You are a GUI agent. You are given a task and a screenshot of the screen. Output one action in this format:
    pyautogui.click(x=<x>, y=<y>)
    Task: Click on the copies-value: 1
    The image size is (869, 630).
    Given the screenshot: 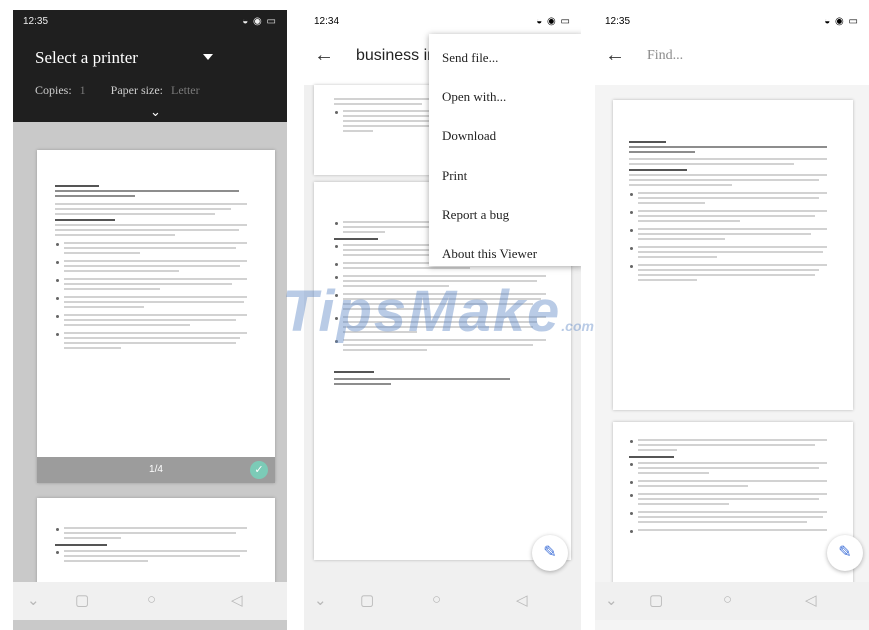 What is the action you would take?
    pyautogui.click(x=83, y=90)
    